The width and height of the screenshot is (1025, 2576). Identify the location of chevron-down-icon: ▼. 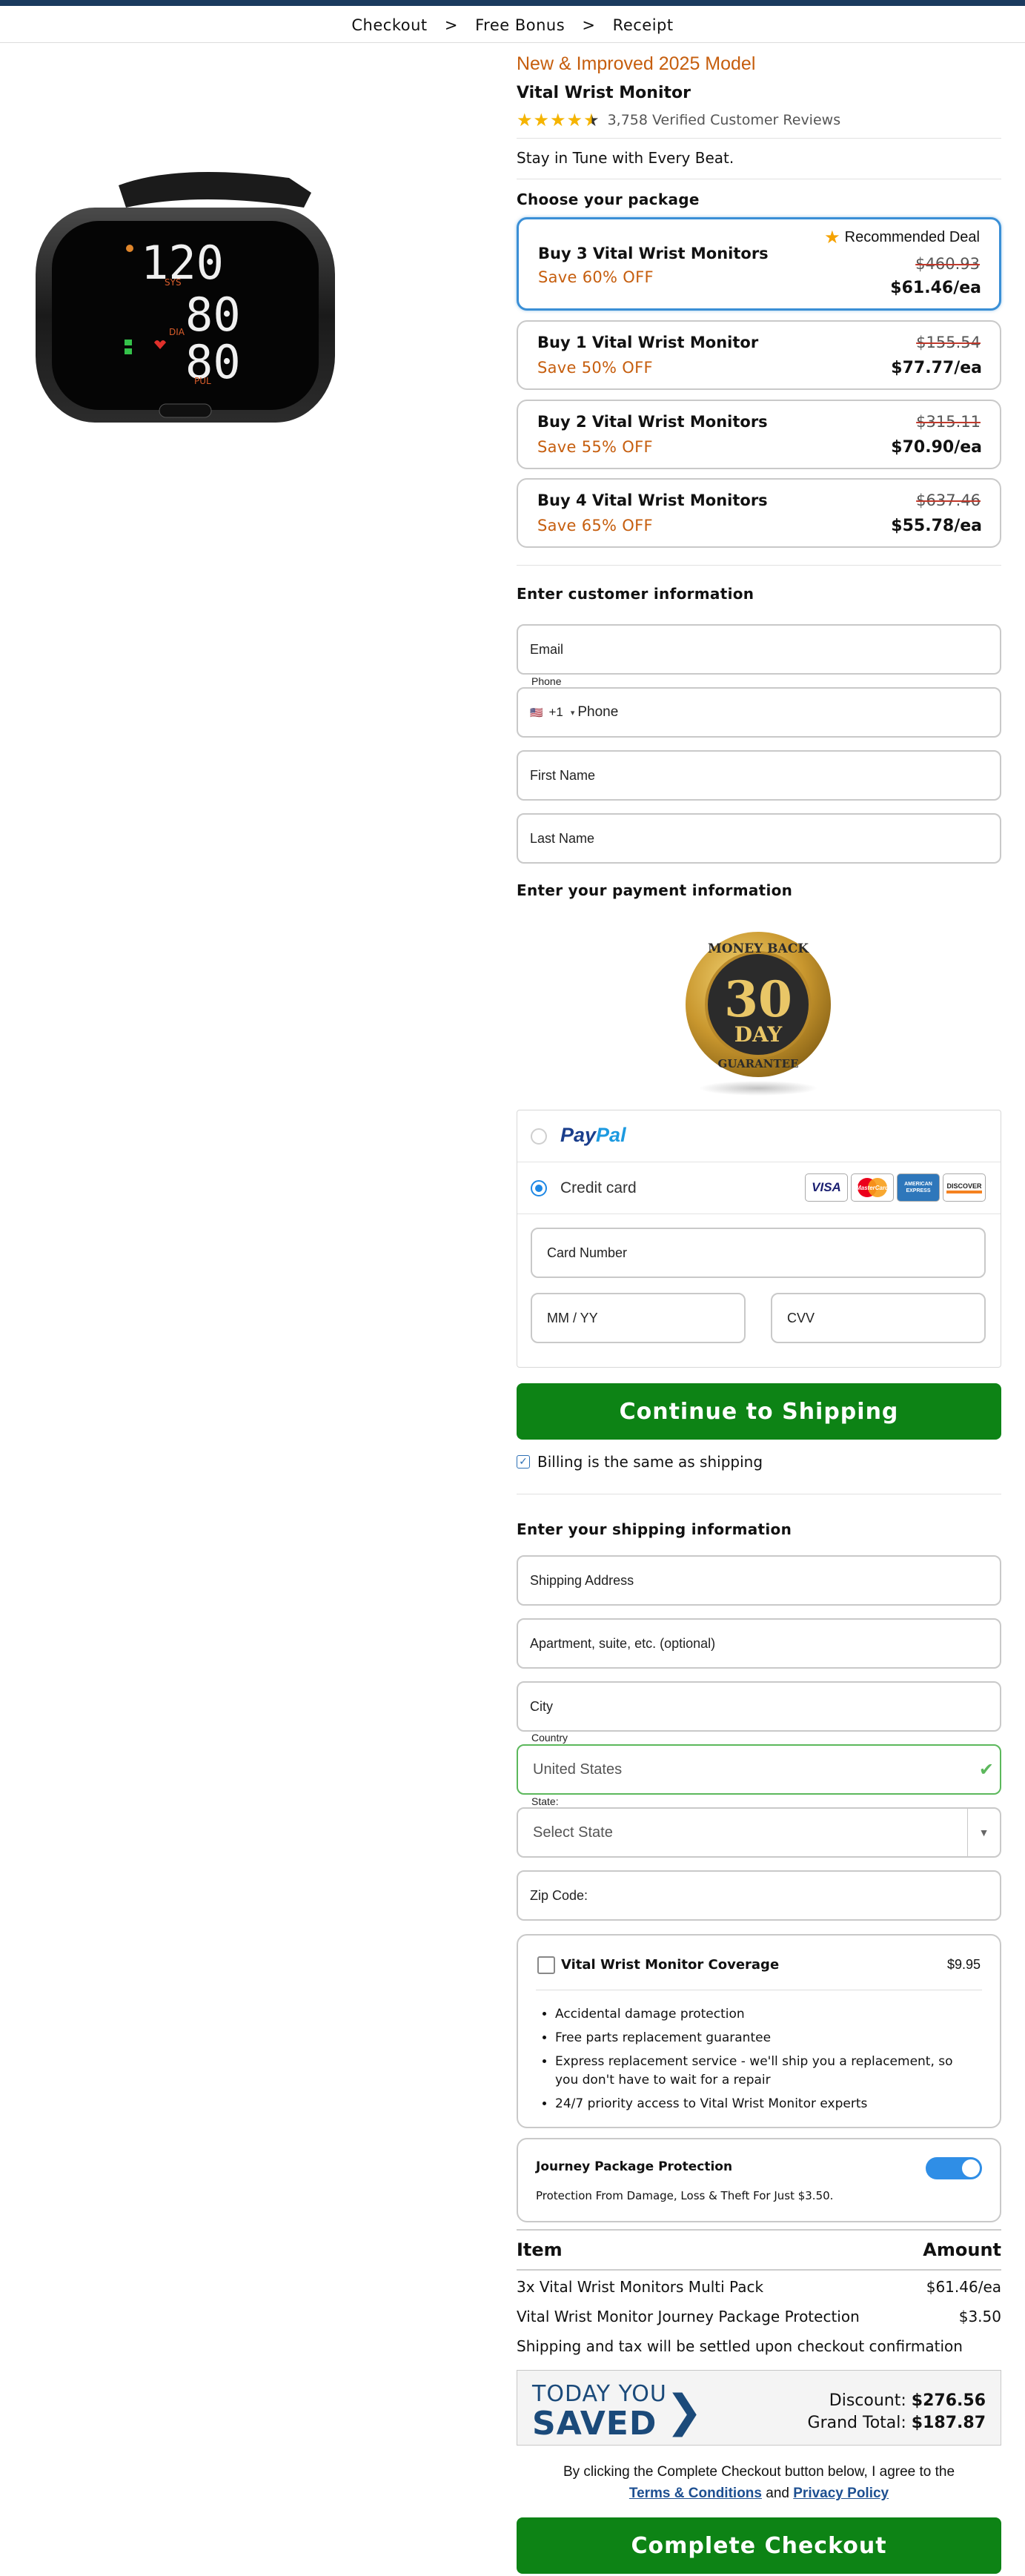
(983, 1832).